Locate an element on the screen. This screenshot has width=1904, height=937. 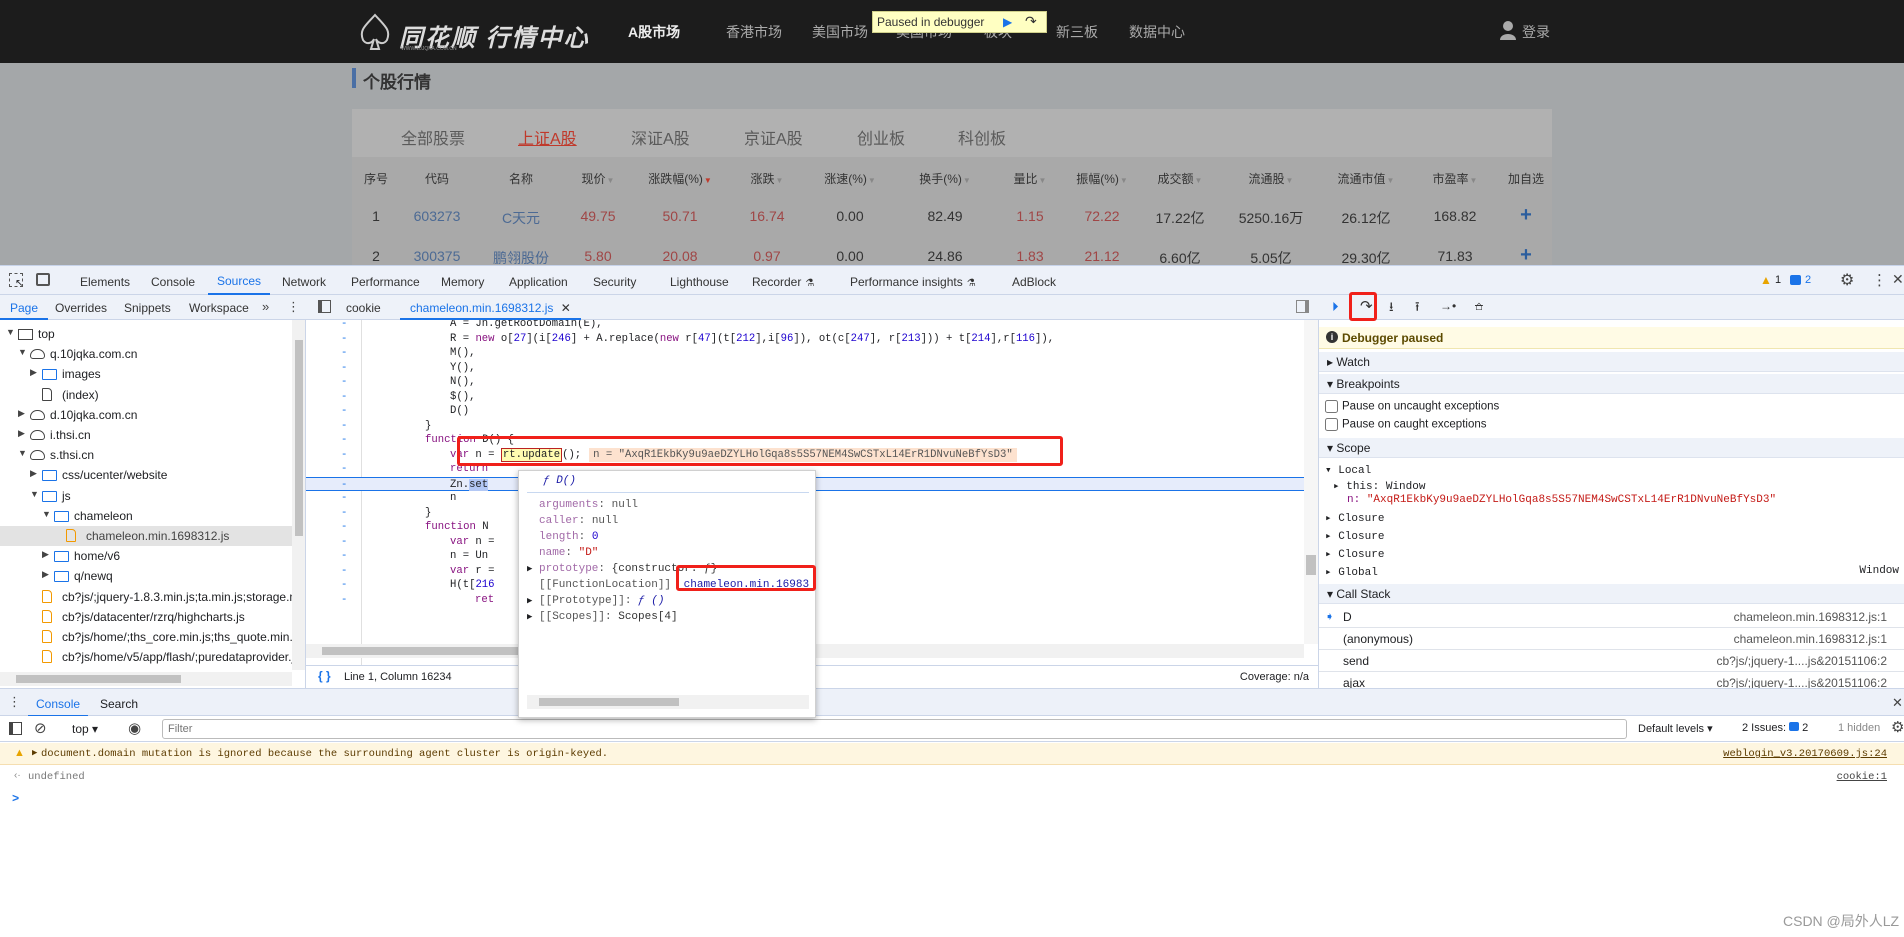
devtools-tab-performance-insights: Performance insights ⚗ is located at coordinates (913, 282).